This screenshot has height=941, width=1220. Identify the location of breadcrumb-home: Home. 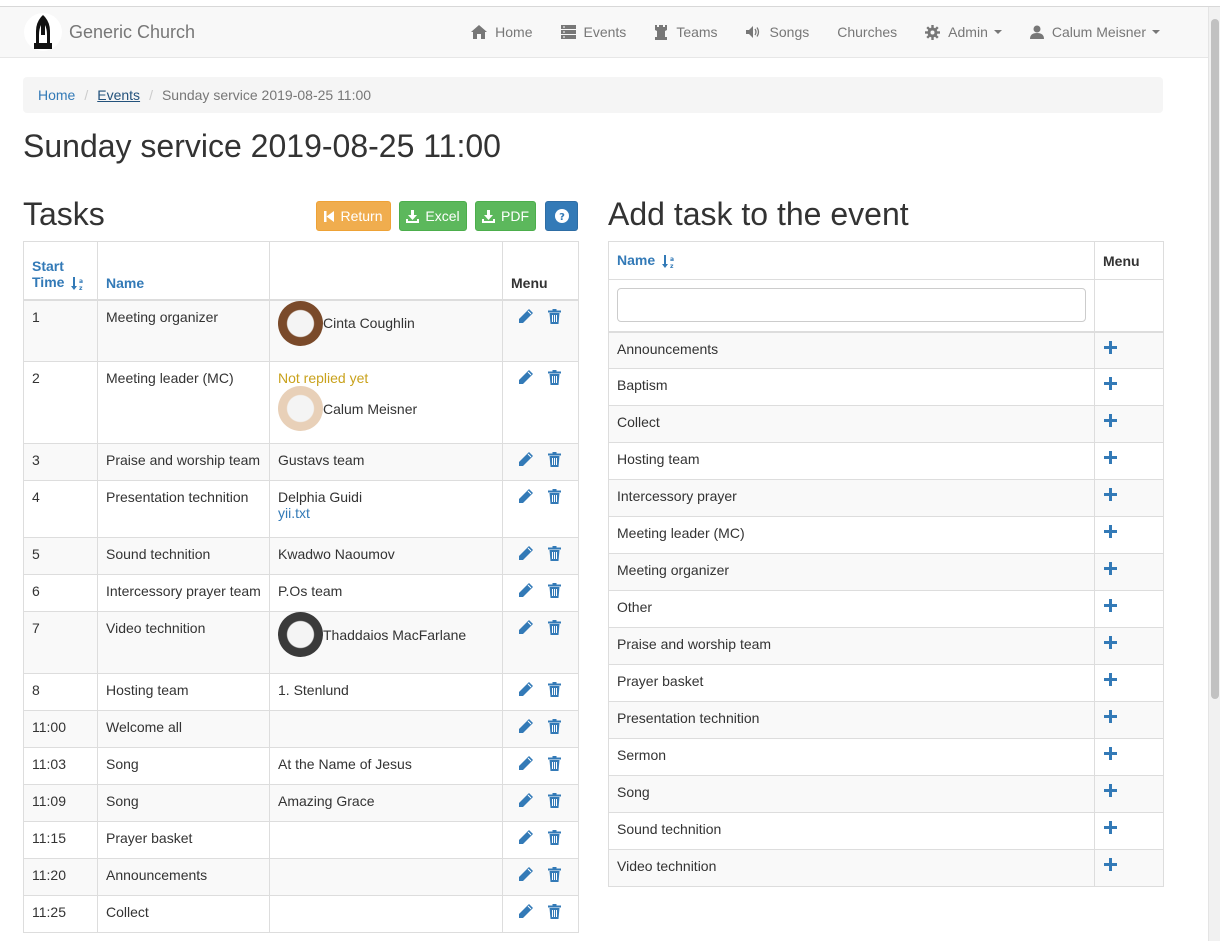
(56, 95).